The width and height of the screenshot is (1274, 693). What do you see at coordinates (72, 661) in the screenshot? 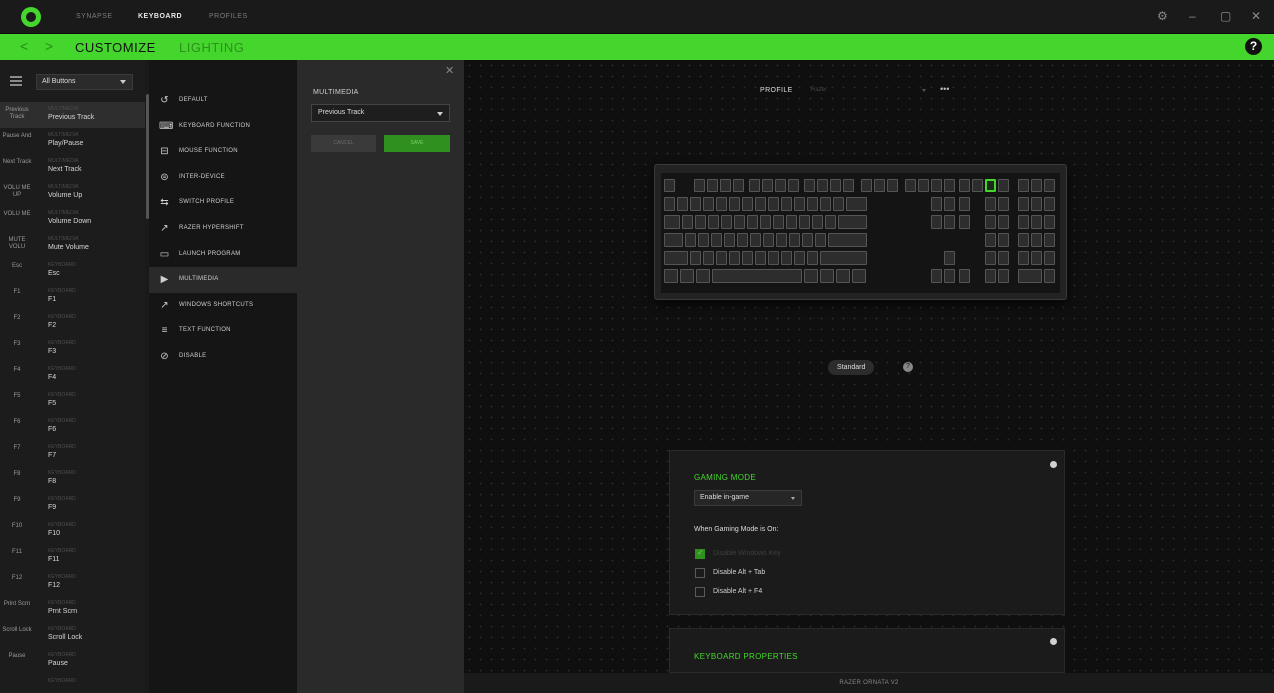
I see `key-list-item: Pause KEYBOARD Pause` at bounding box center [72, 661].